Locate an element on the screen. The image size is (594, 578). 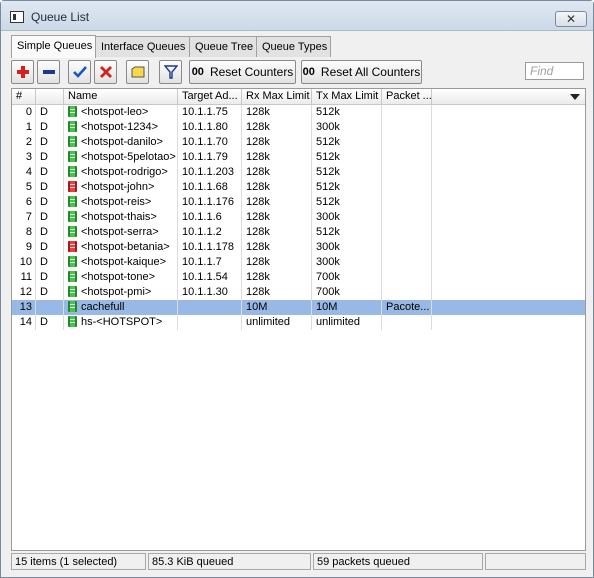
table-row: 4 D <hotspot-rodrigo> 10.1.1.203 128k 512k is located at coordinates (298, 172).